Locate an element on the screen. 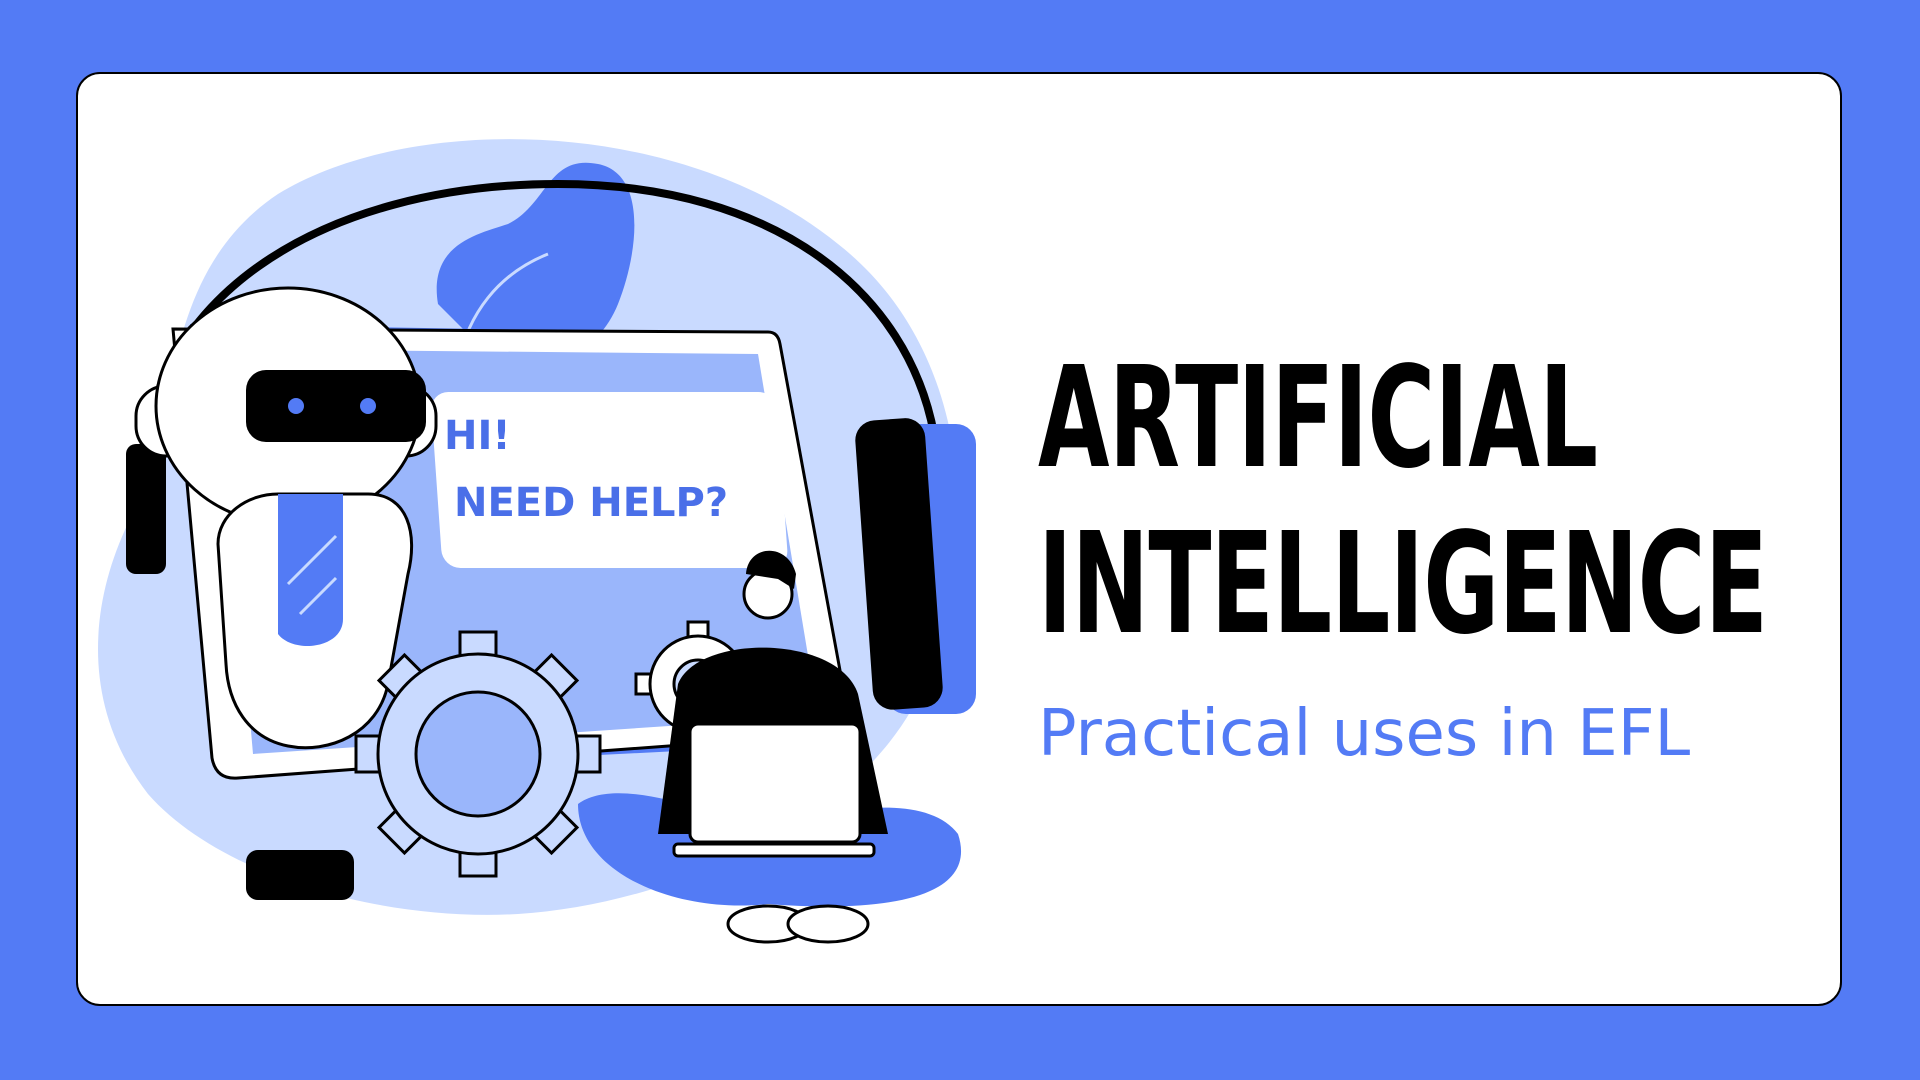  subtitle: Practical uses in EFL is located at coordinates (1364, 734).